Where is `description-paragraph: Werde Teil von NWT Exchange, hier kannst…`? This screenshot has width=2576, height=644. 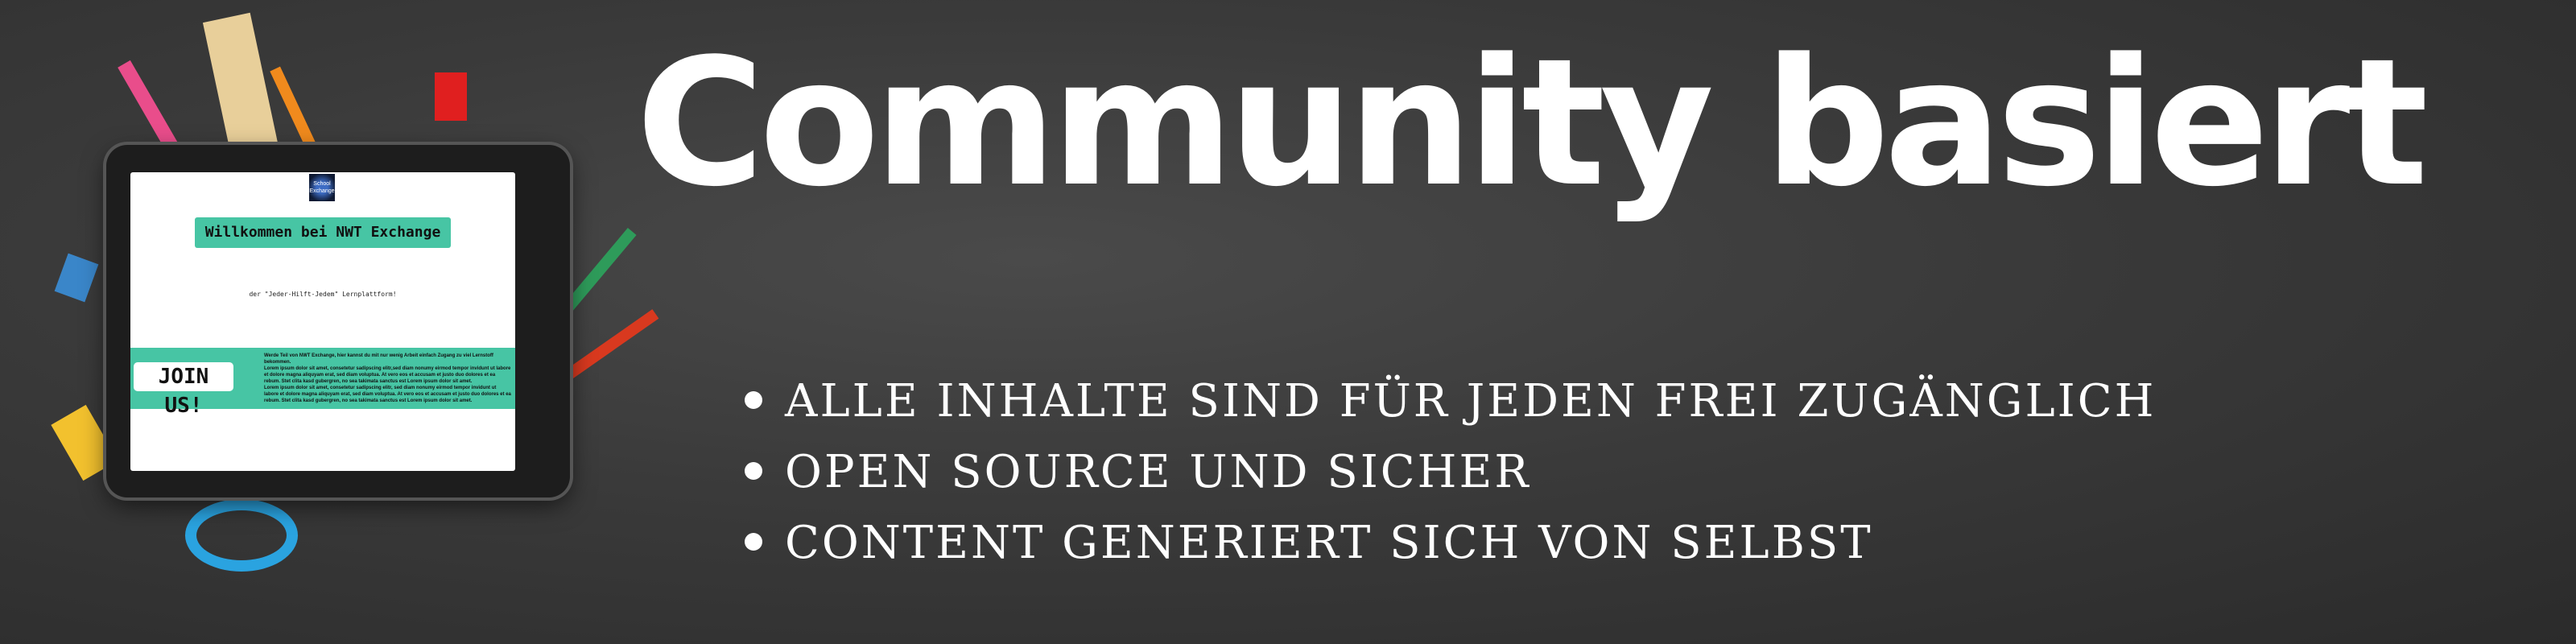
description-paragraph: Werde Teil von NWT Exchange, hier kannst… is located at coordinates (378, 359).